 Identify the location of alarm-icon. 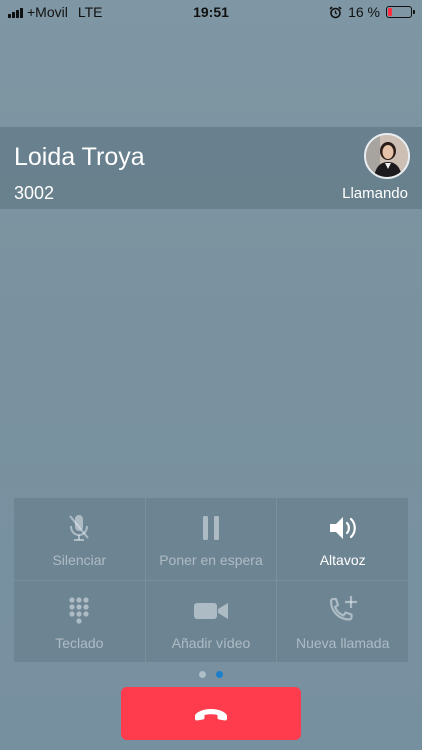
(335, 11).